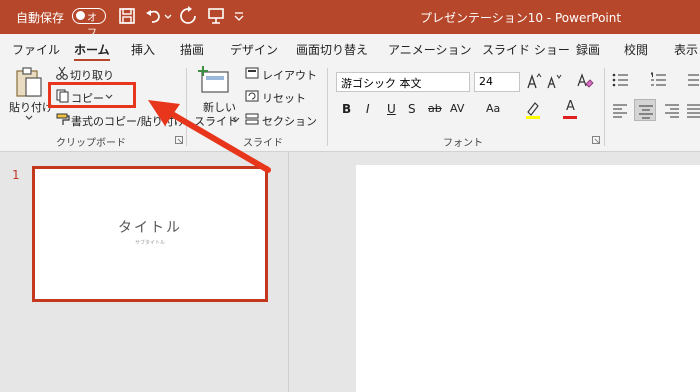  What do you see at coordinates (91, 143) in the screenshot?
I see `clipboard-group-label: クリップボード` at bounding box center [91, 143].